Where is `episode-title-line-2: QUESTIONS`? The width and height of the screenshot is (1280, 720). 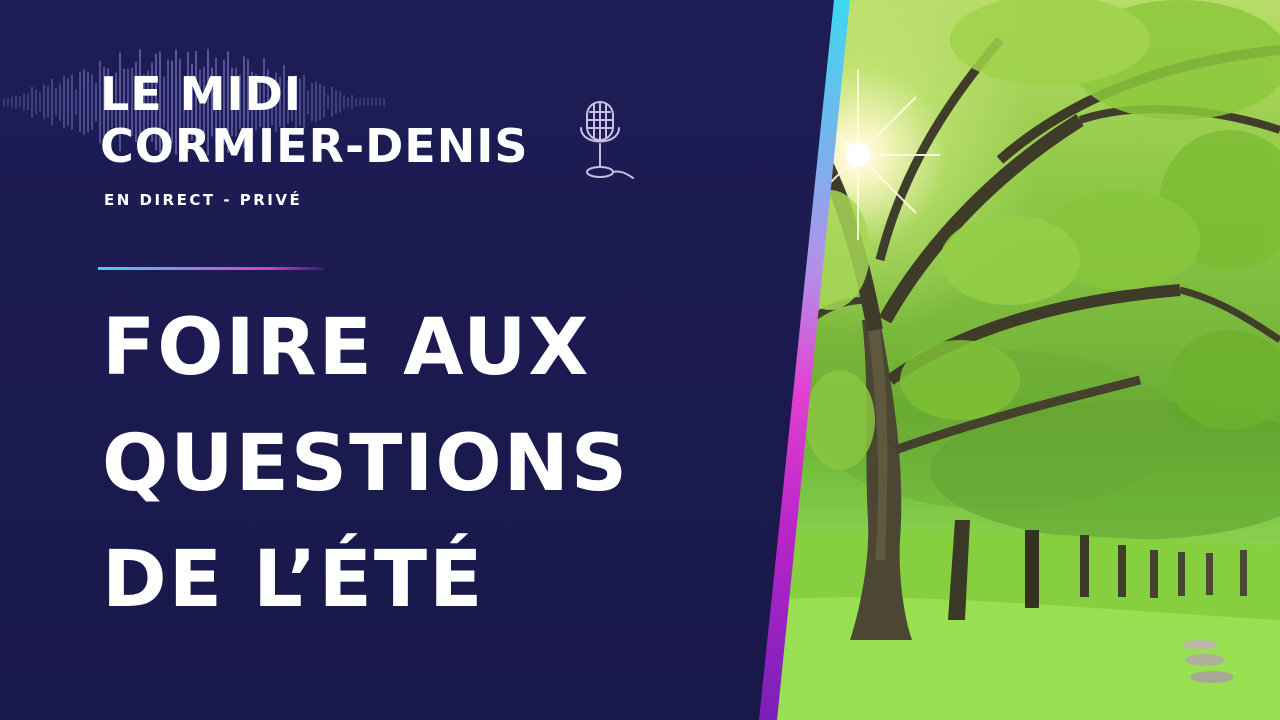
episode-title-line-2: QUESTIONS is located at coordinates (366, 464).